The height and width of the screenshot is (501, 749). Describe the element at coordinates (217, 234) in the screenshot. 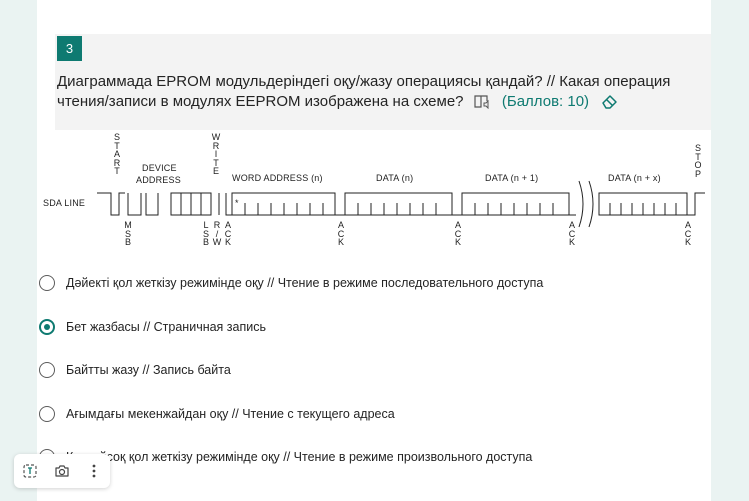

I see `rw-label: R / W` at that location.